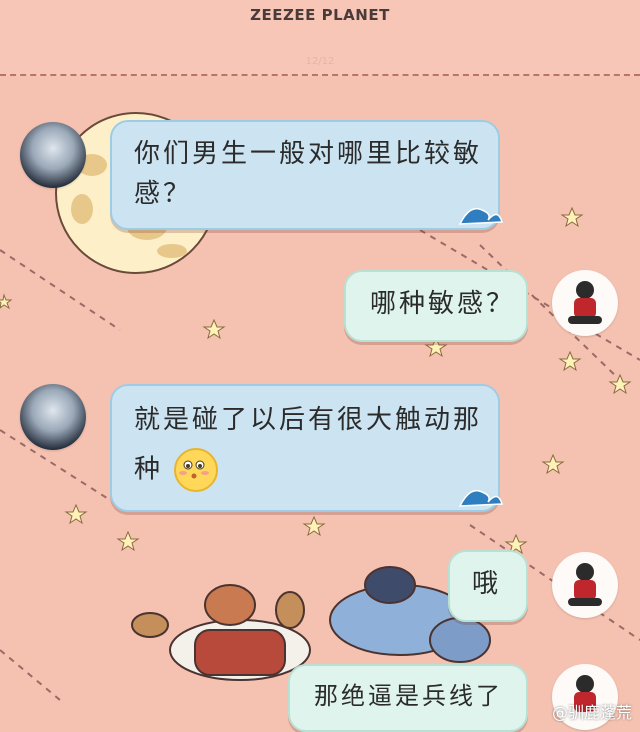 The height and width of the screenshot is (732, 640). I want to click on chat-bubble-sent: 那绝逼是兵线了, so click(408, 698).